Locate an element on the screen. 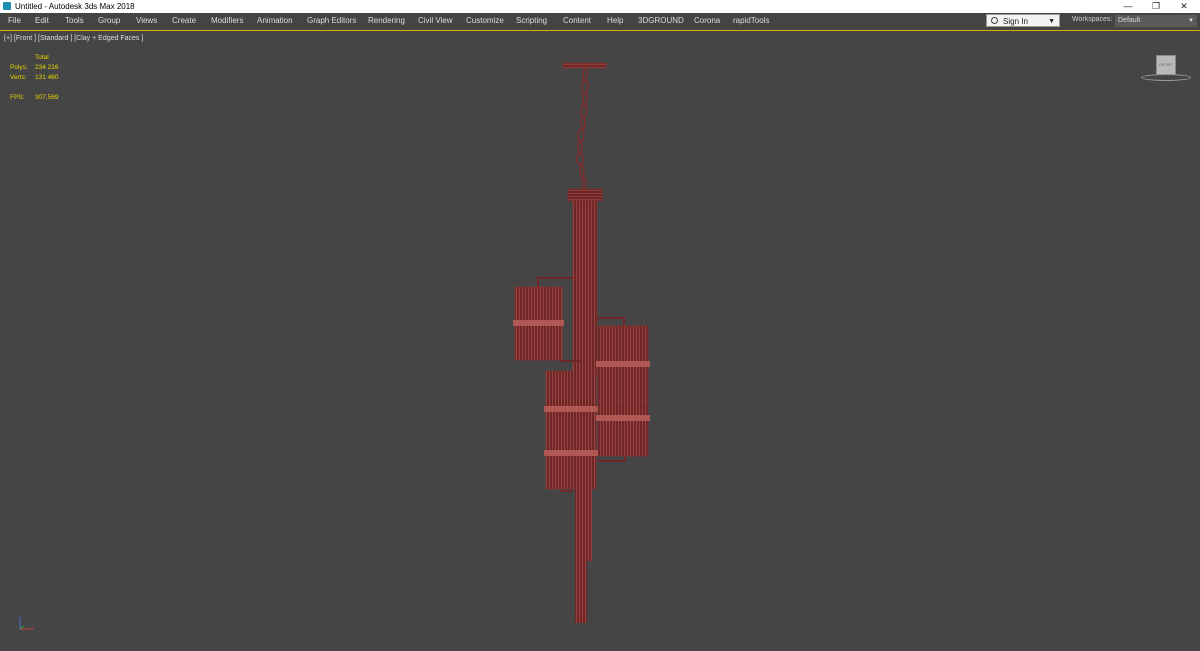  menu-rendering: Rendering is located at coordinates (386, 21).